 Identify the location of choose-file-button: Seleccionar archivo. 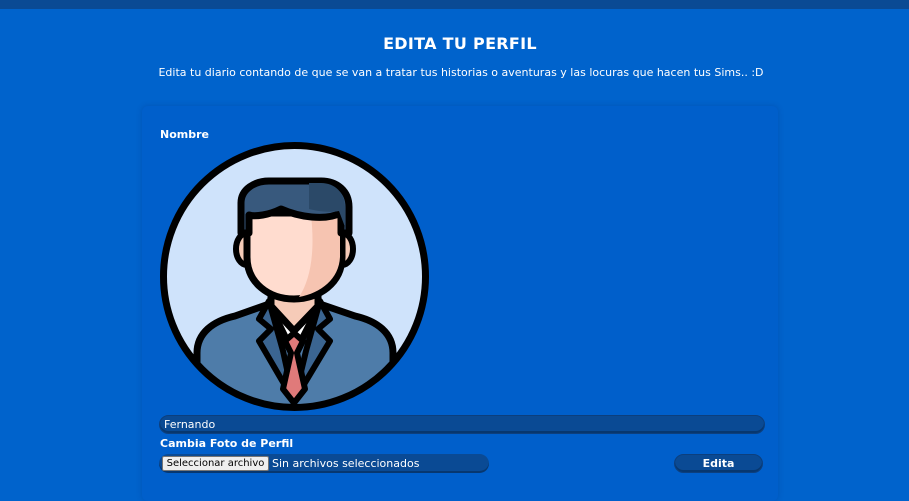
(215, 463).